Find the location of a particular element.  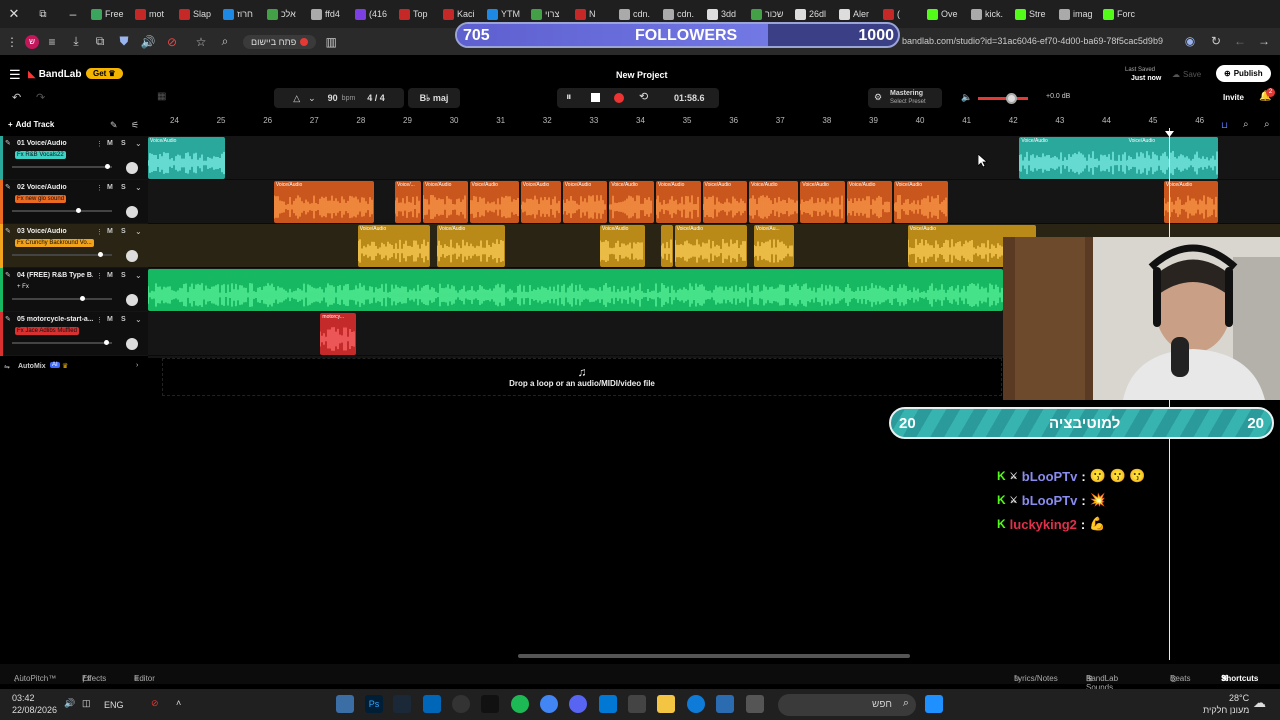

get-button: Get ♛ is located at coordinates (104, 73).